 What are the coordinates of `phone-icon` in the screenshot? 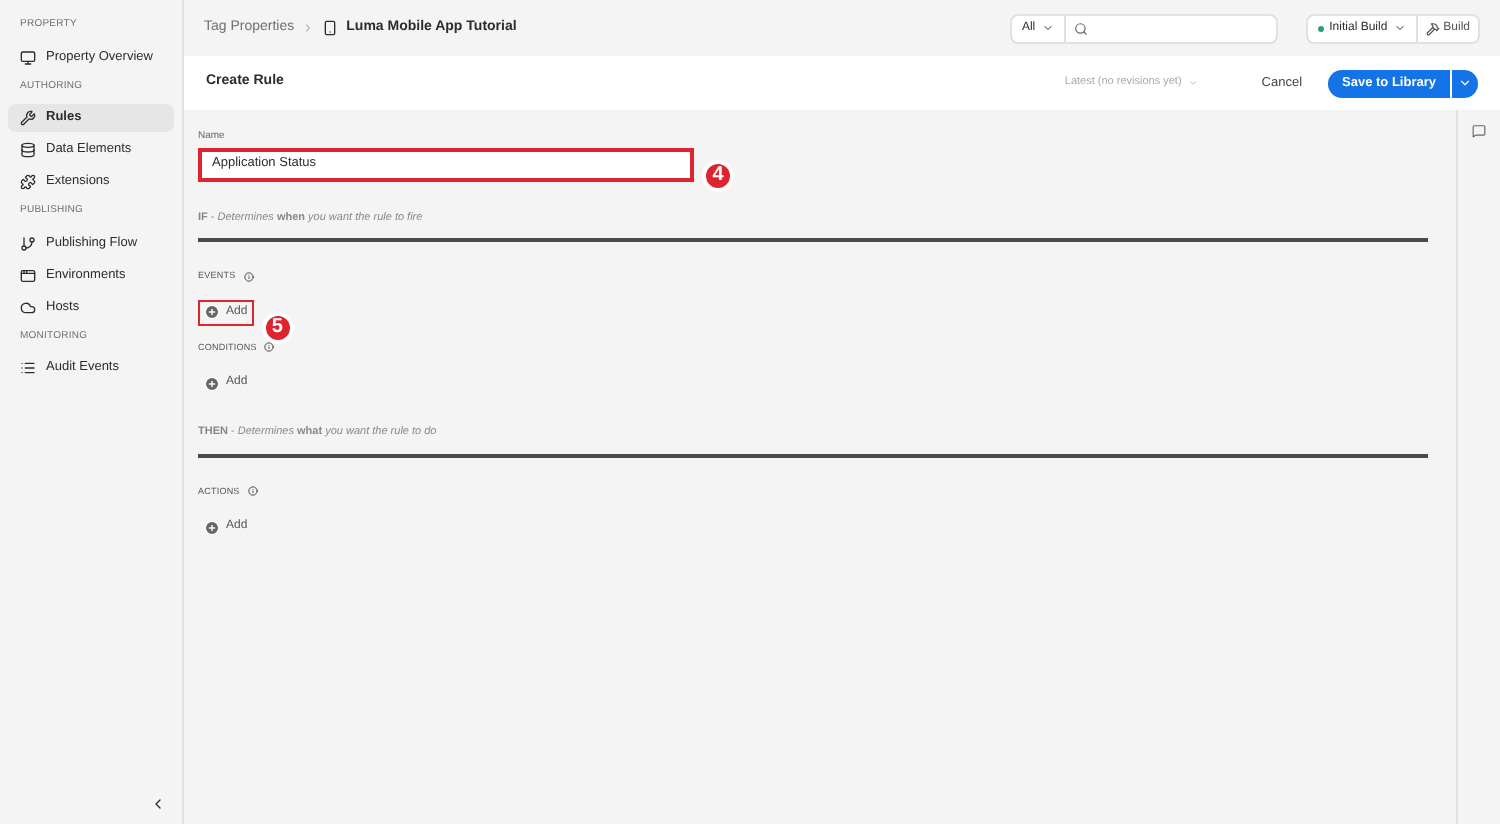 It's located at (330, 28).